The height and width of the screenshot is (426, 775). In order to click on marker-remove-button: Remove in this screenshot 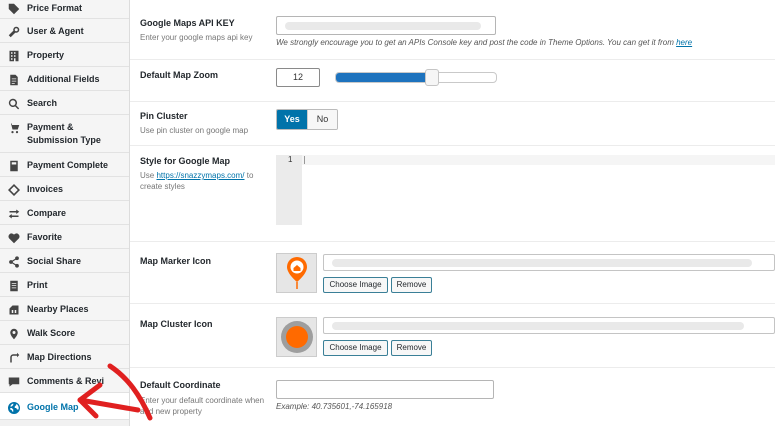, I will do `click(411, 285)`.